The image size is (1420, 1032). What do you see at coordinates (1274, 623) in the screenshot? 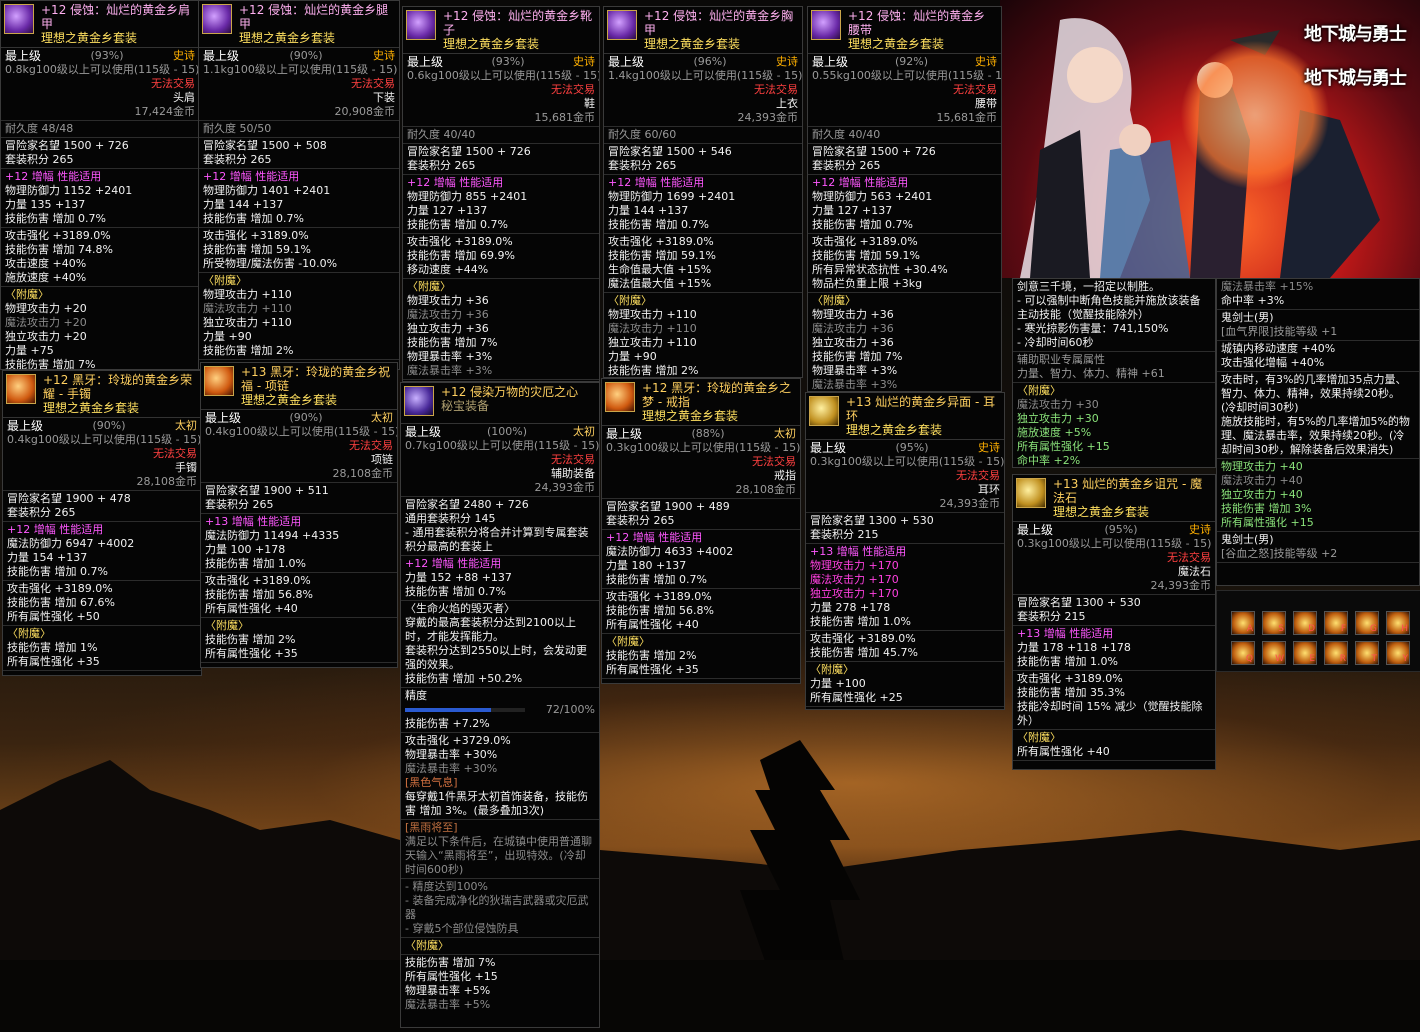
I see `skill-slot: S` at bounding box center [1274, 623].